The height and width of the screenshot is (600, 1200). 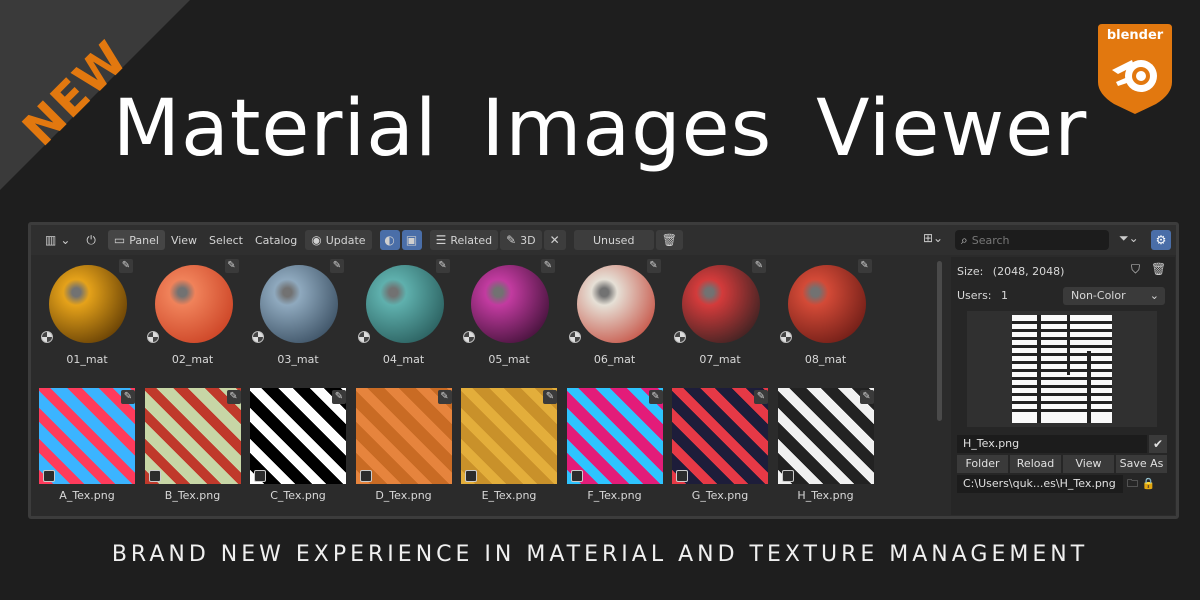 I want to click on view-button: View, so click(x=1088, y=464).